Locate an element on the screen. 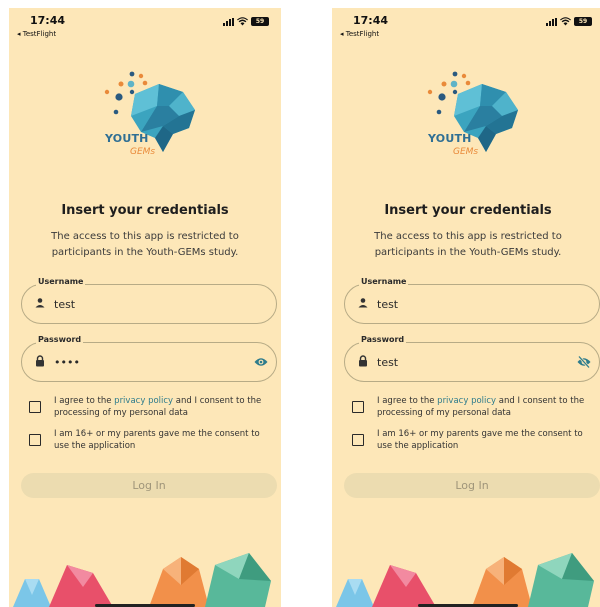 This screenshot has height=607, width=600. password-field: Password test is located at coordinates (472, 358).